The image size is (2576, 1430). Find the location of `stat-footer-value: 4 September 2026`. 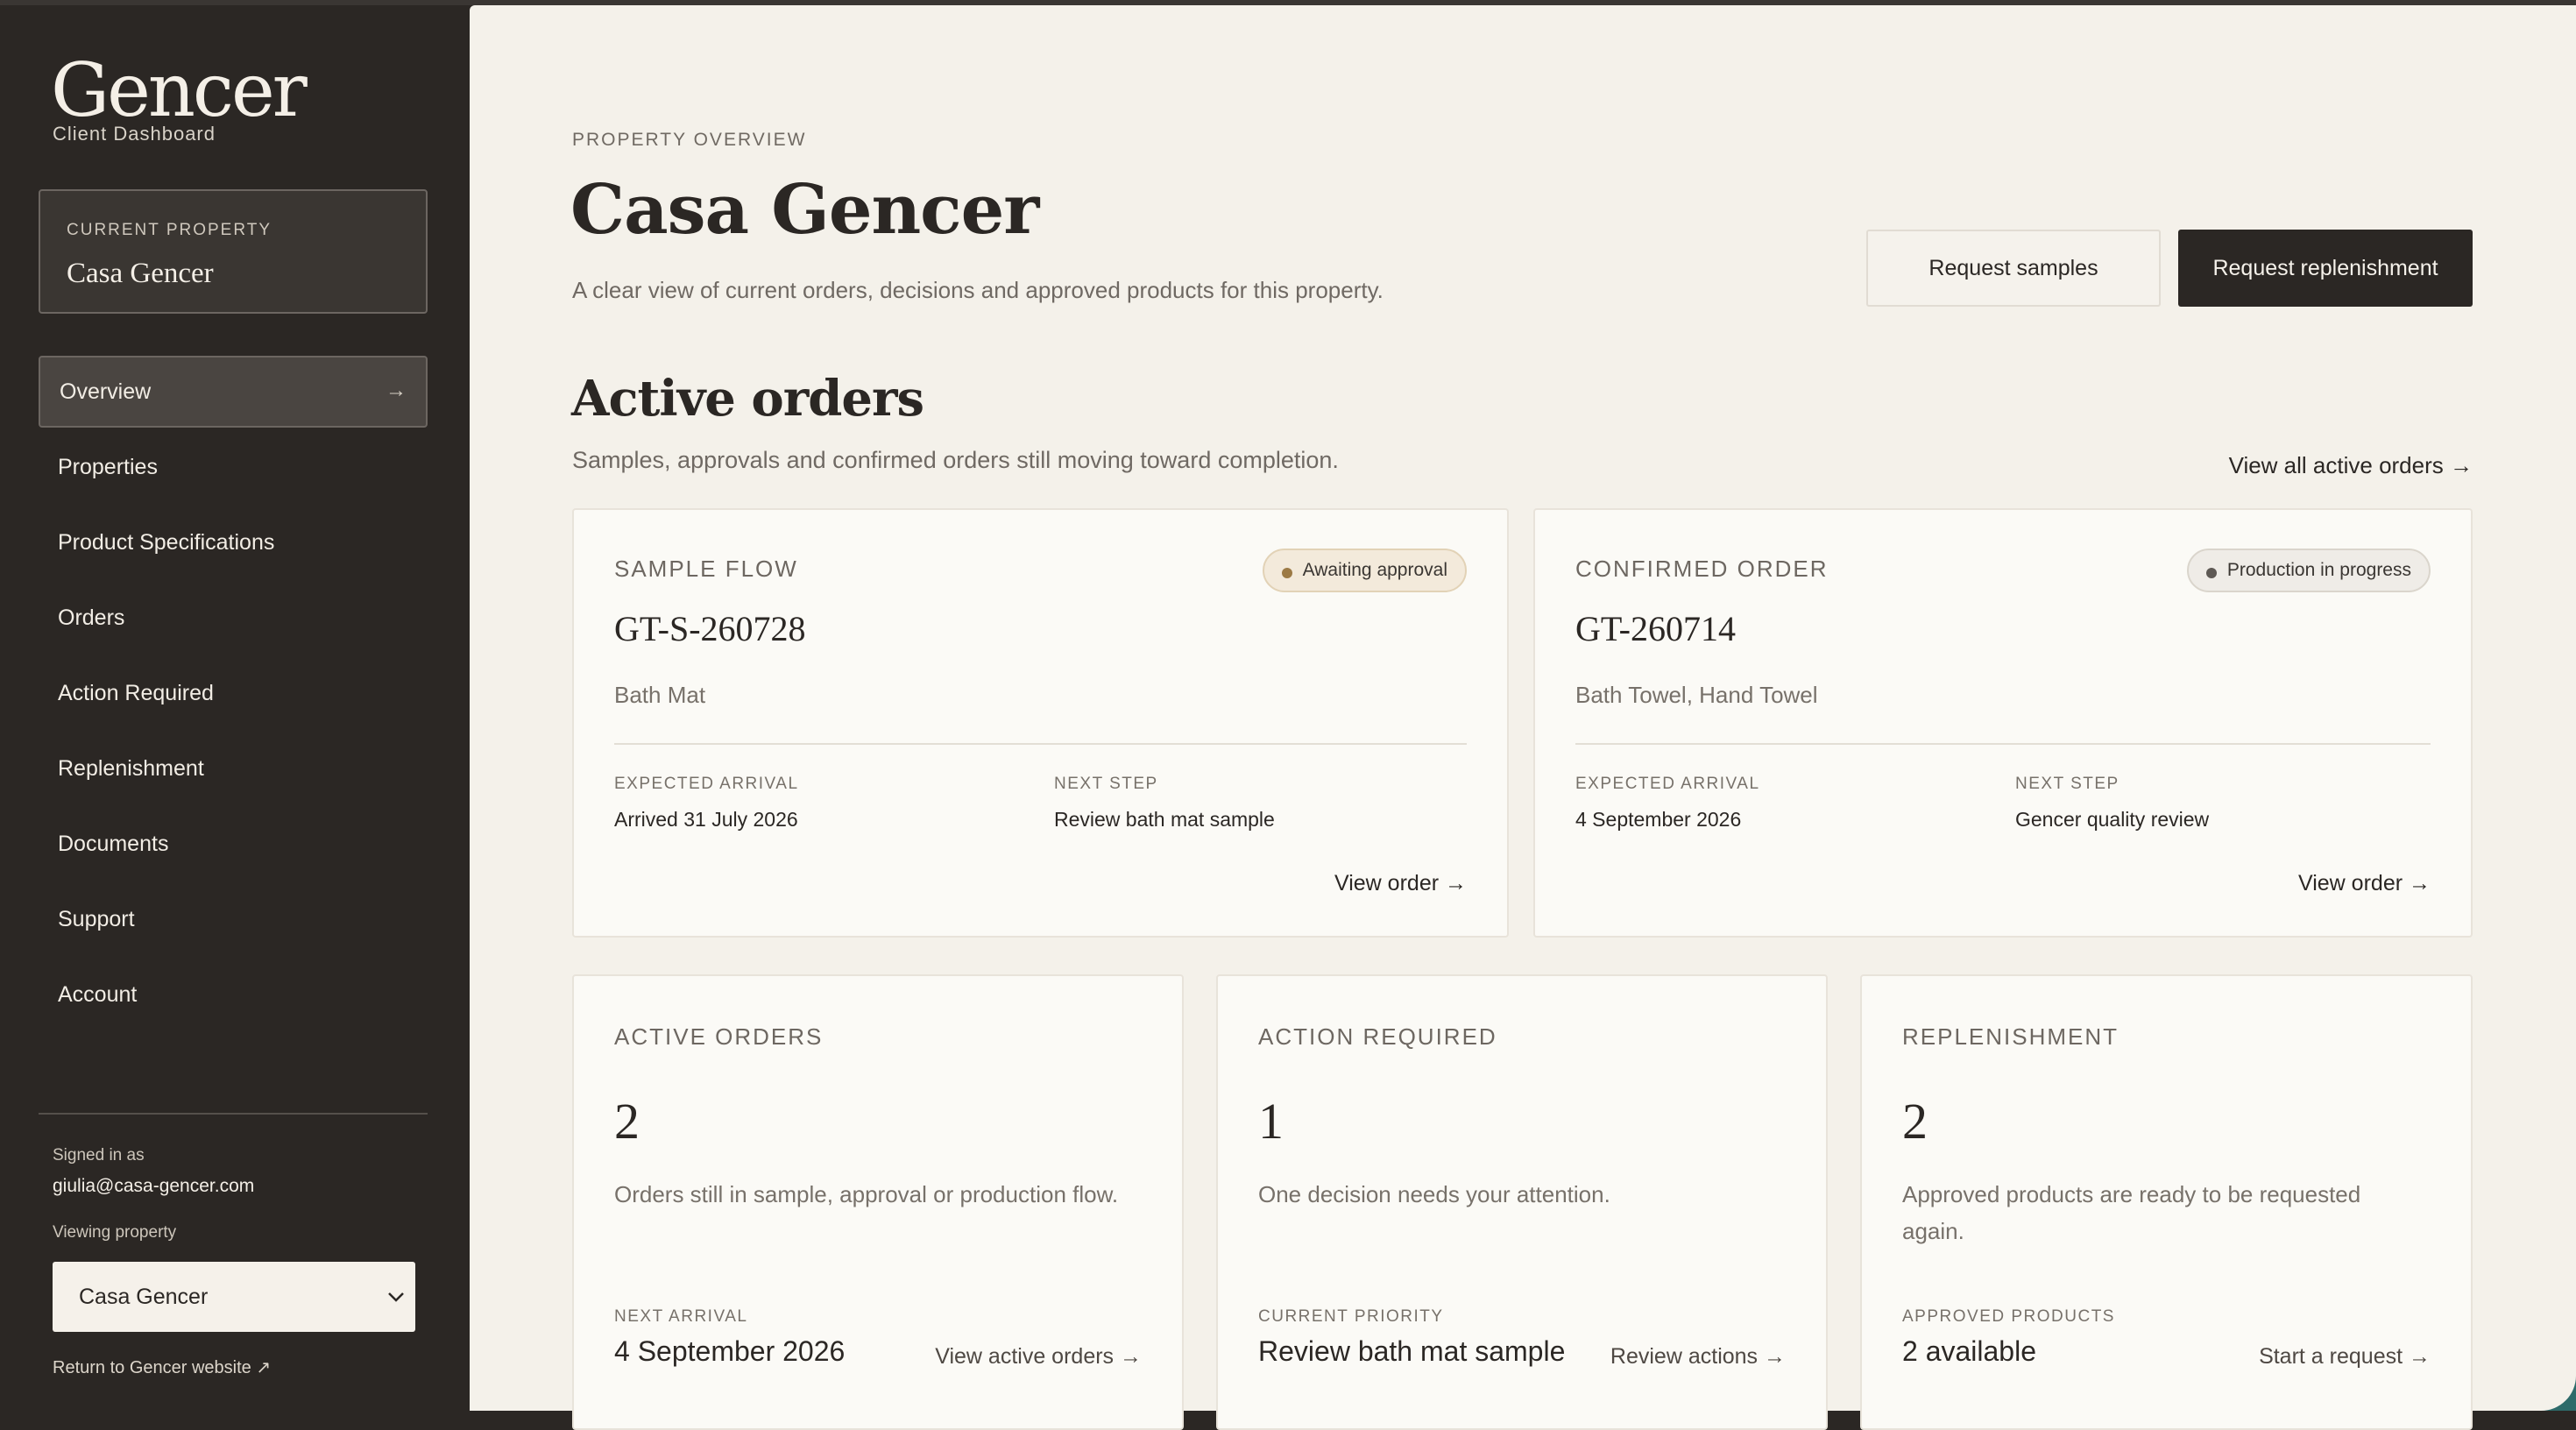

stat-footer-value: 4 September 2026 is located at coordinates (730, 1351).